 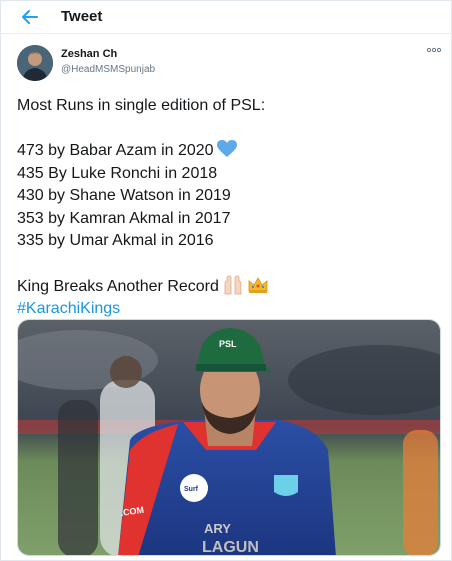 What do you see at coordinates (115, 240) in the screenshot?
I see `tweet-line: 335 by Umar Akmal in 2016` at bounding box center [115, 240].